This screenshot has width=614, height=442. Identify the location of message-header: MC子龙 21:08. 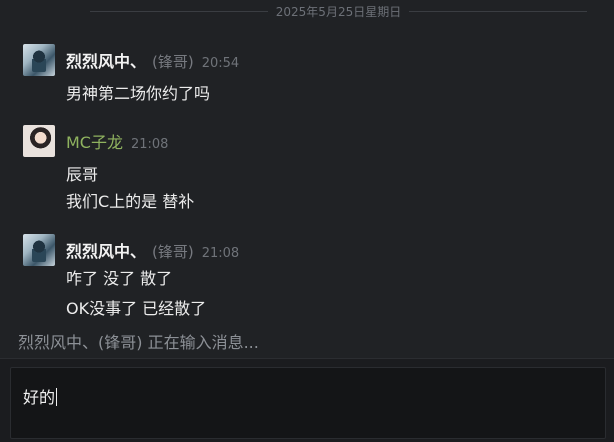
(117, 141).